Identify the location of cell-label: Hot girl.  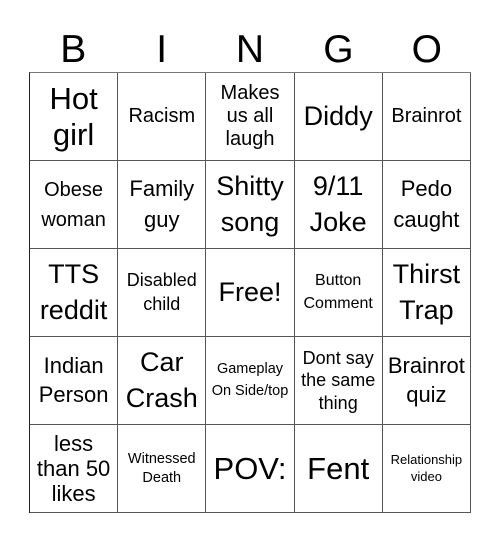
(73, 116).